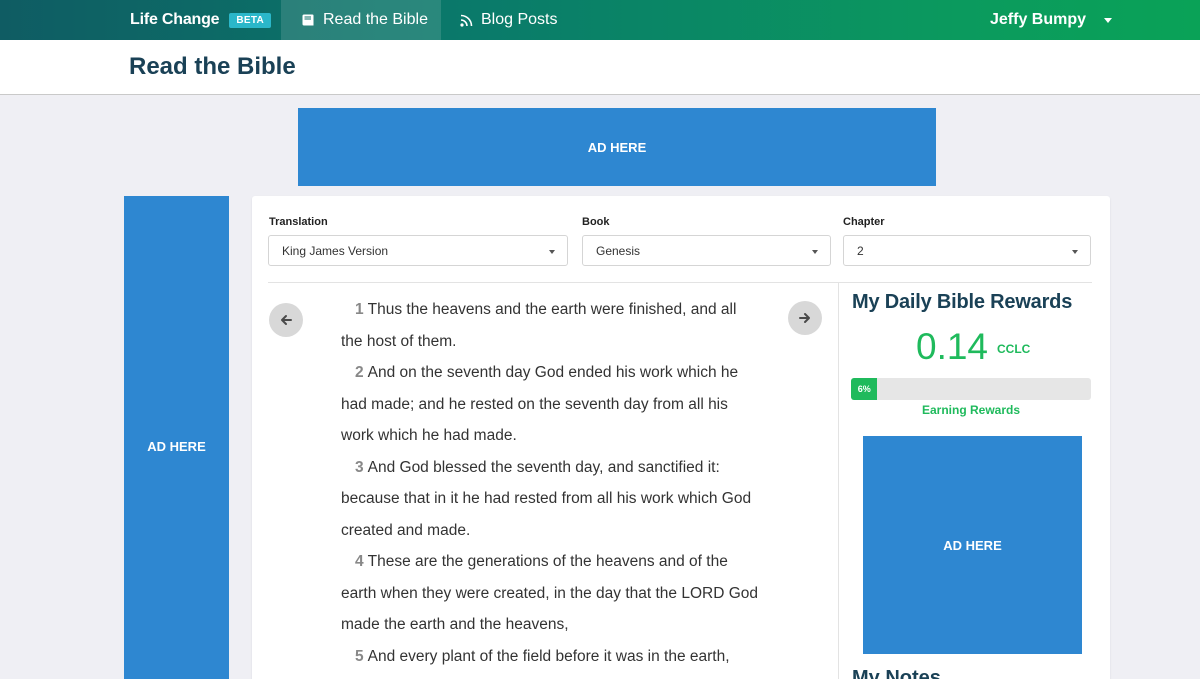 The image size is (1200, 679). Describe the element at coordinates (962, 302) in the screenshot. I see `rewards-title: My Daily Bible Rewards` at that location.